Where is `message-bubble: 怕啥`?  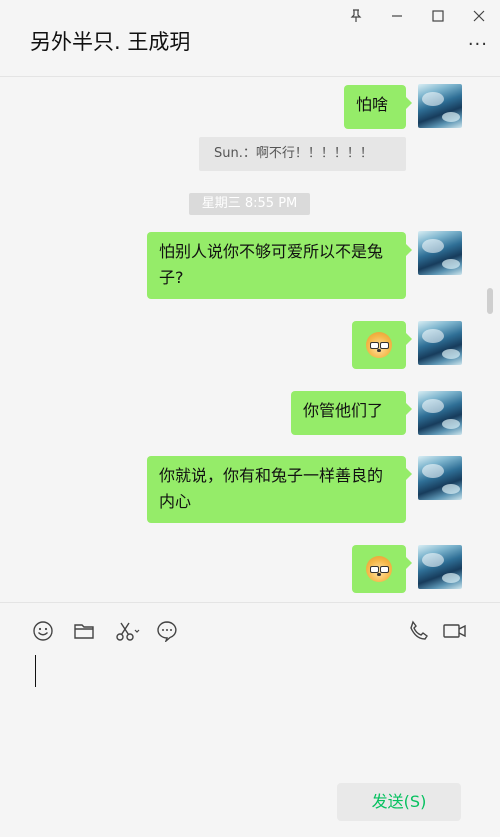
message-bubble: 怕啥 is located at coordinates (378, 107).